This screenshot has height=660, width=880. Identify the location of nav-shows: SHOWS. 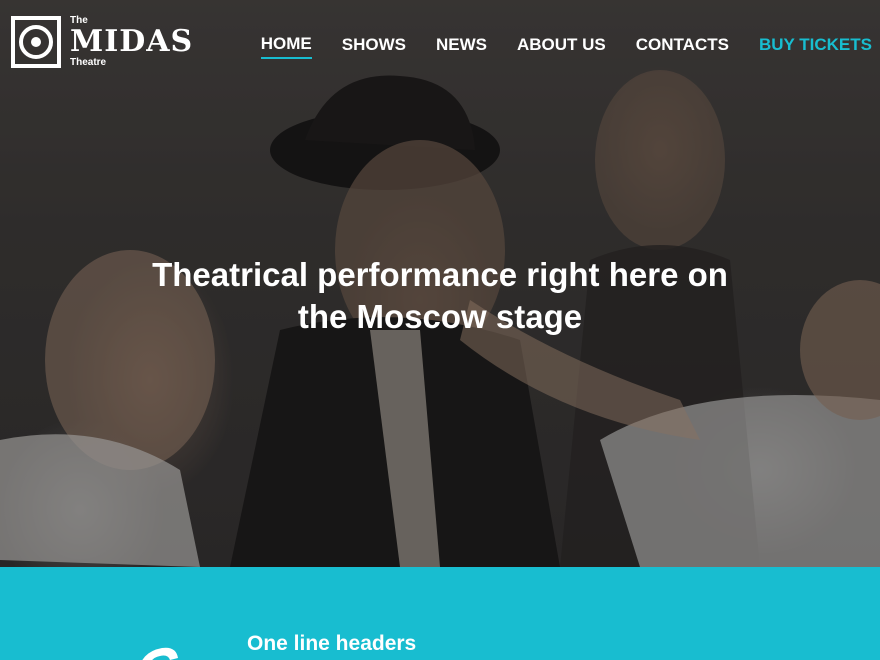
(374, 46).